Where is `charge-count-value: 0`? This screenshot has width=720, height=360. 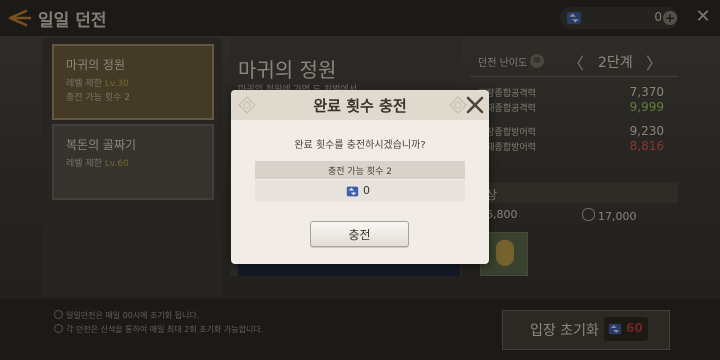
charge-count-value: 0 is located at coordinates (366, 190).